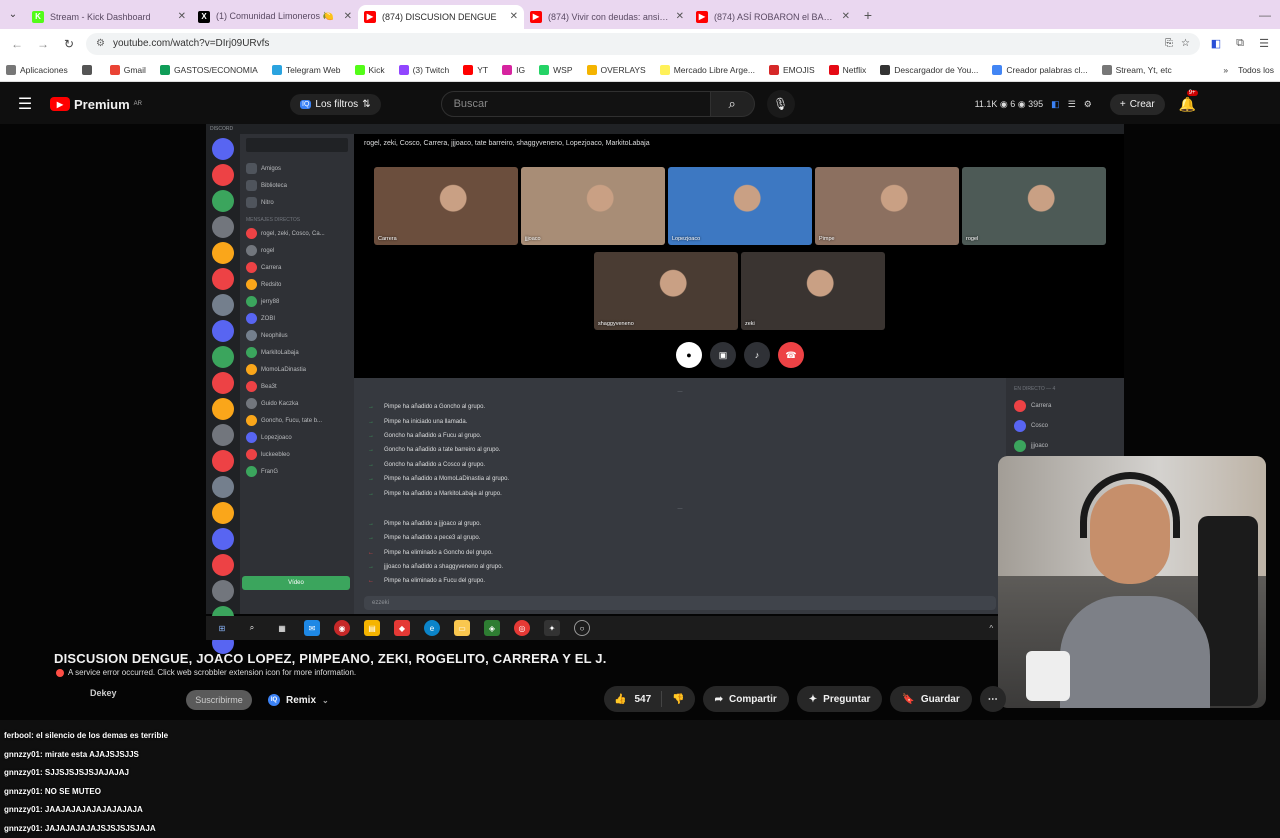 The image size is (1280, 838). I want to click on like-dislike-group: 👍 547 👎, so click(649, 699).